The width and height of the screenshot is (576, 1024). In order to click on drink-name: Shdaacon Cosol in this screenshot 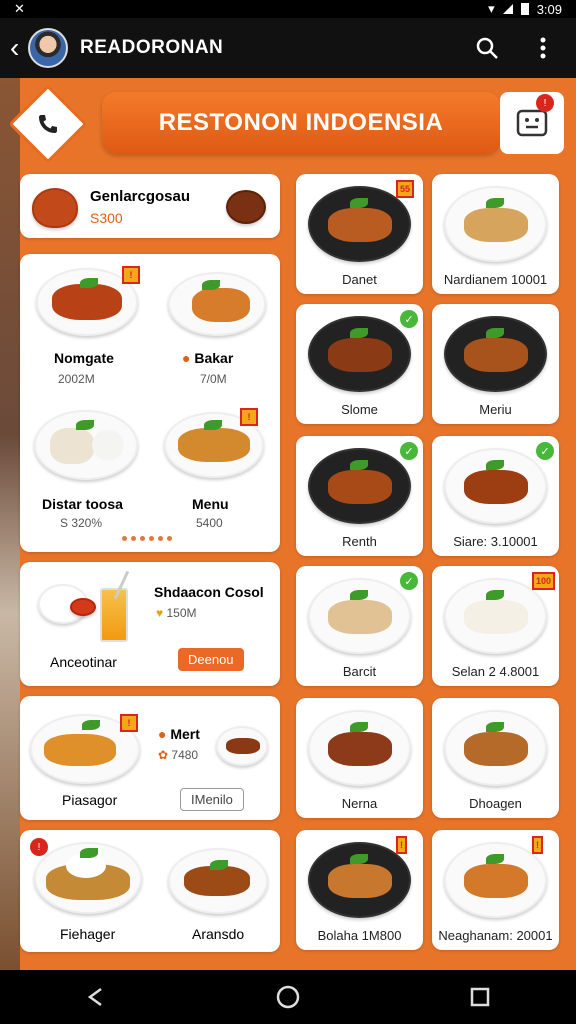, I will do `click(209, 592)`.